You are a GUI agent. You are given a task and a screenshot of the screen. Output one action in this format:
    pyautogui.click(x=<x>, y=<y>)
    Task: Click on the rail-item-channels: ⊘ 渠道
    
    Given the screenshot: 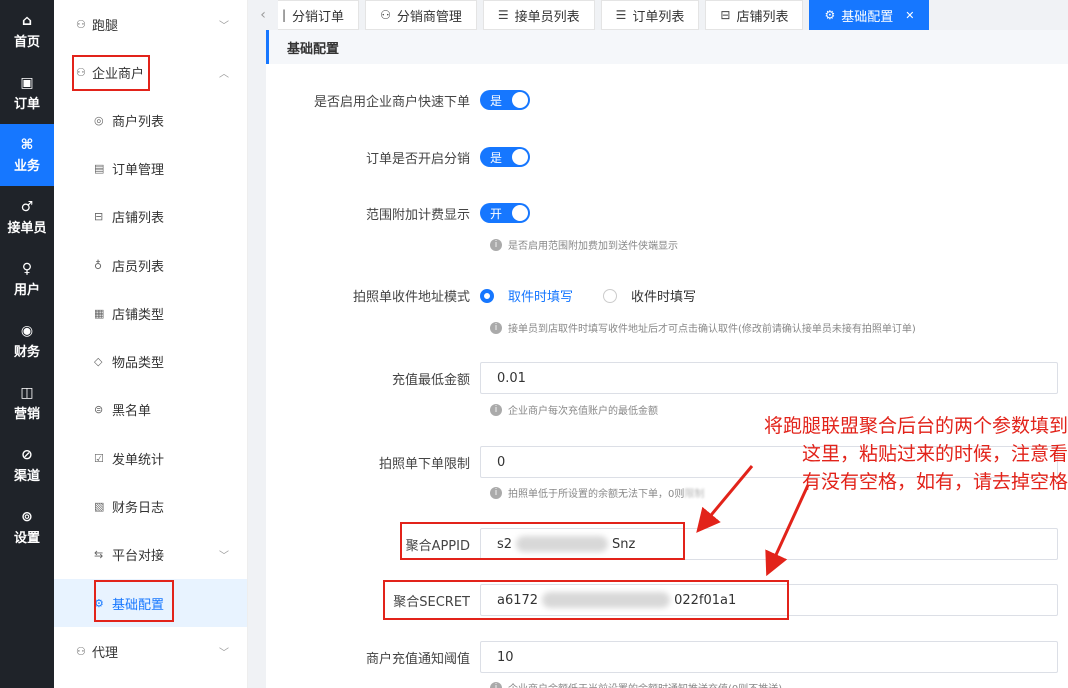 What is the action you would take?
    pyautogui.click(x=27, y=465)
    